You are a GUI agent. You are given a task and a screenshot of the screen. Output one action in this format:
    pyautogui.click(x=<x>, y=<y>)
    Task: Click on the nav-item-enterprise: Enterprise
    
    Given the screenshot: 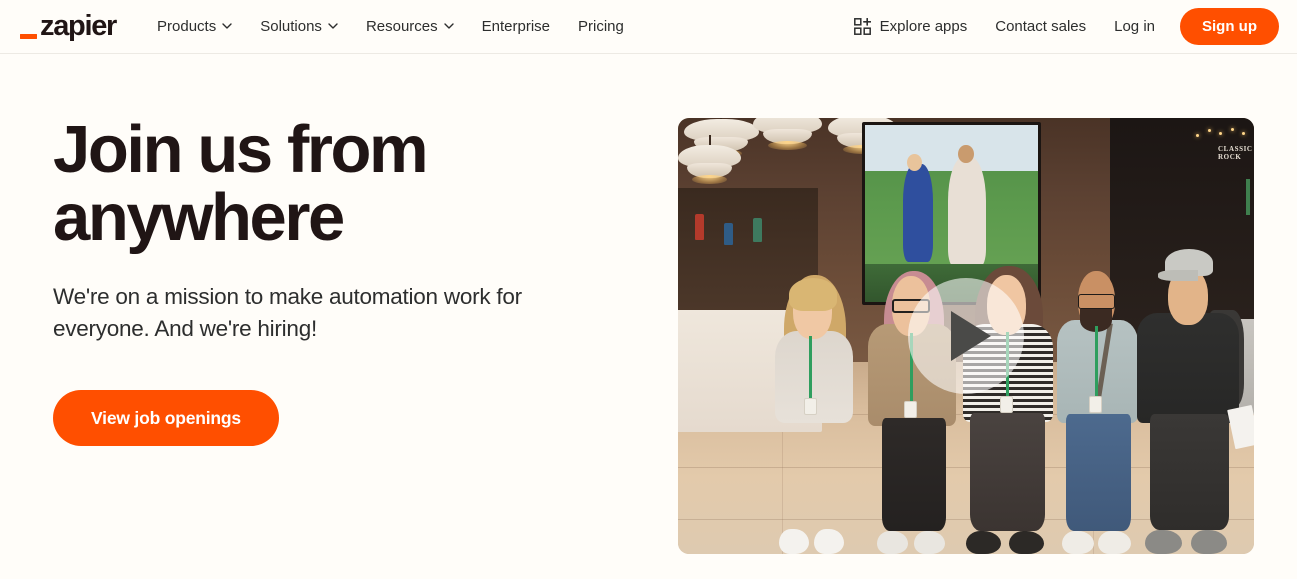 What is the action you would take?
    pyautogui.click(x=516, y=26)
    